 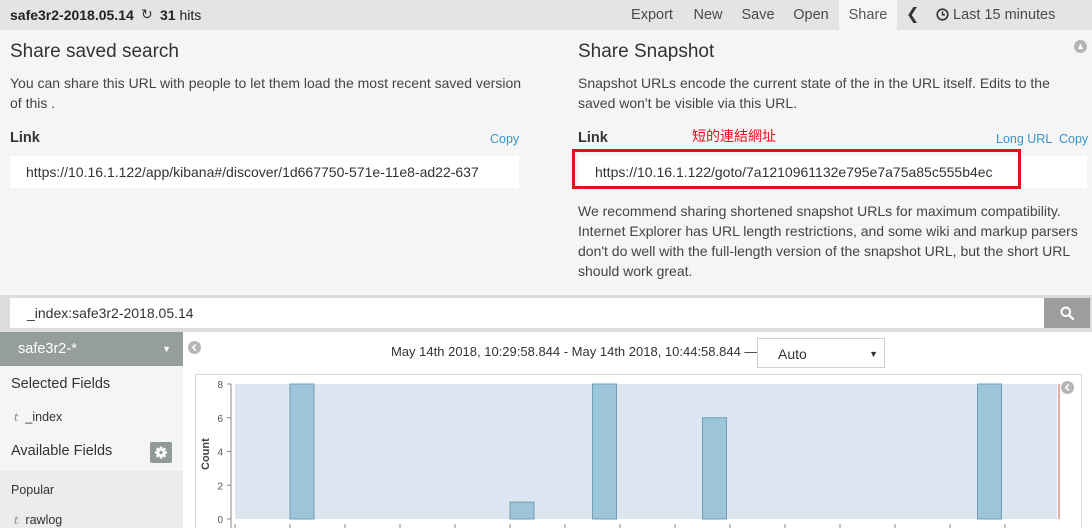 I want to click on popular-section: Popular t rawlog, so click(x=91, y=499).